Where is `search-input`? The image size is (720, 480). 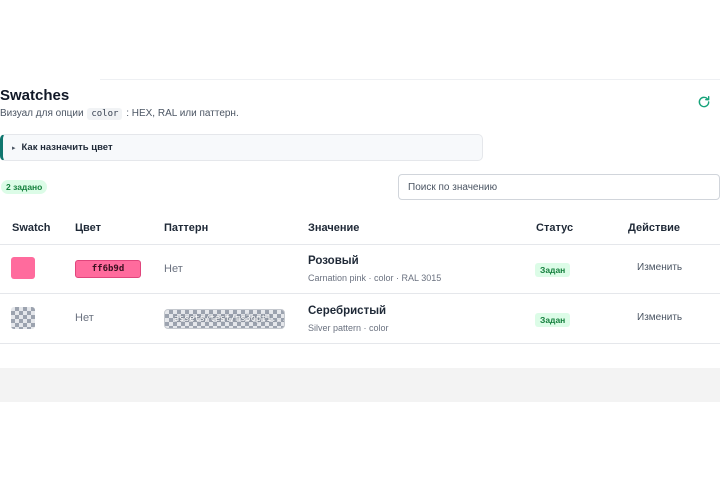 search-input is located at coordinates (559, 187).